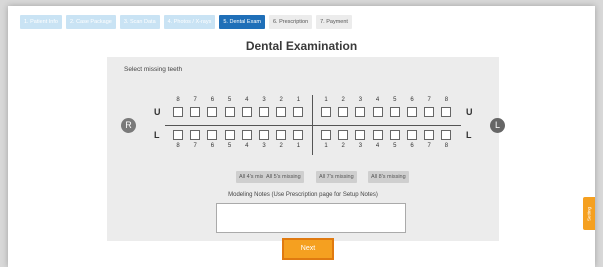 This screenshot has width=603, height=267. What do you see at coordinates (264, 100) in the screenshot?
I see `tooth-number-upper-right-3: 3` at bounding box center [264, 100].